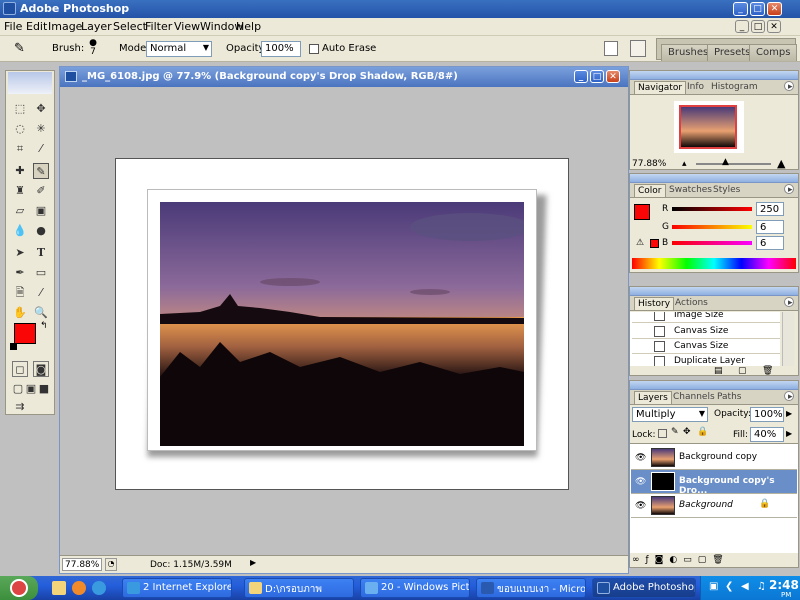 Image resolution: width=800 pixels, height=600 pixels. I want to click on menu-filter: Filter, so click(158, 26).